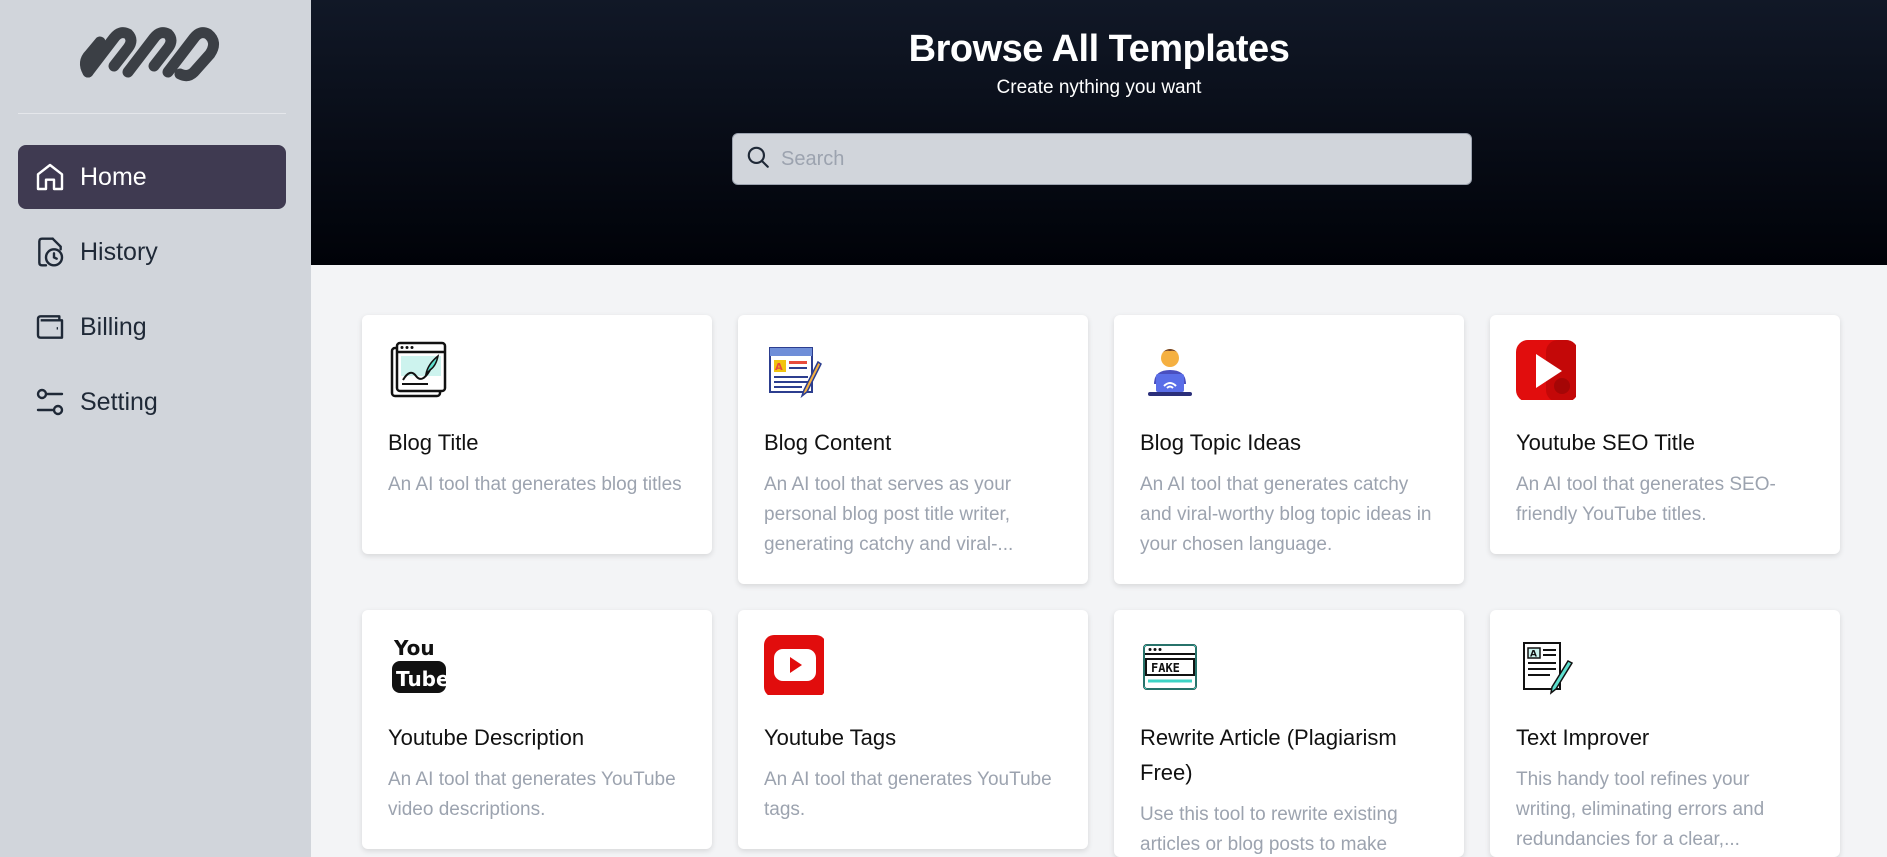  I want to click on sidebar-item-billing: Billing, so click(152, 327).